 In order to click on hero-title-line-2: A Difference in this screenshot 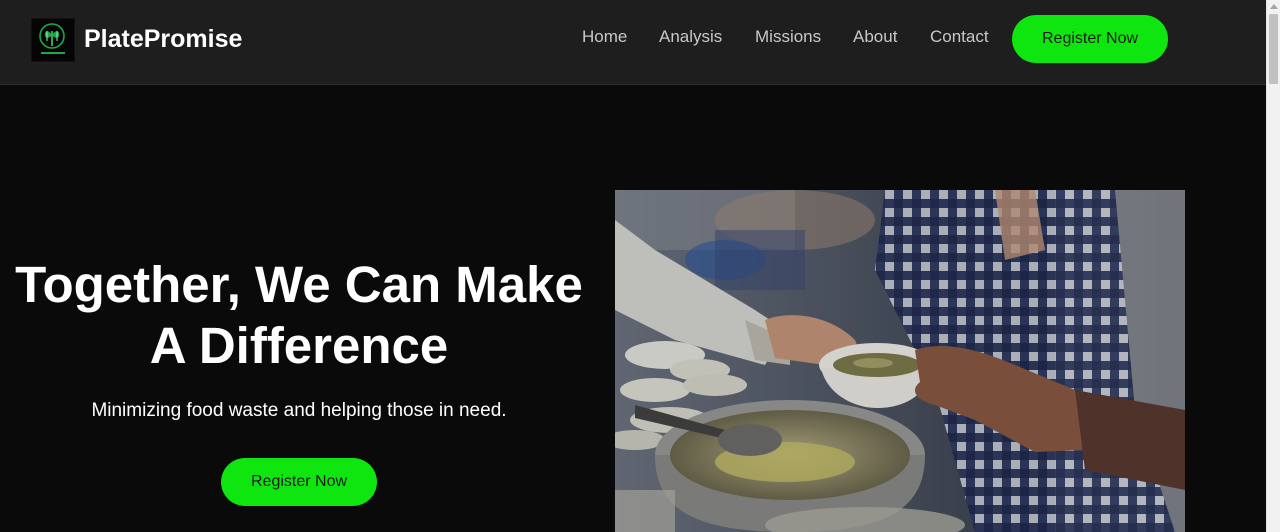, I will do `click(299, 345)`.